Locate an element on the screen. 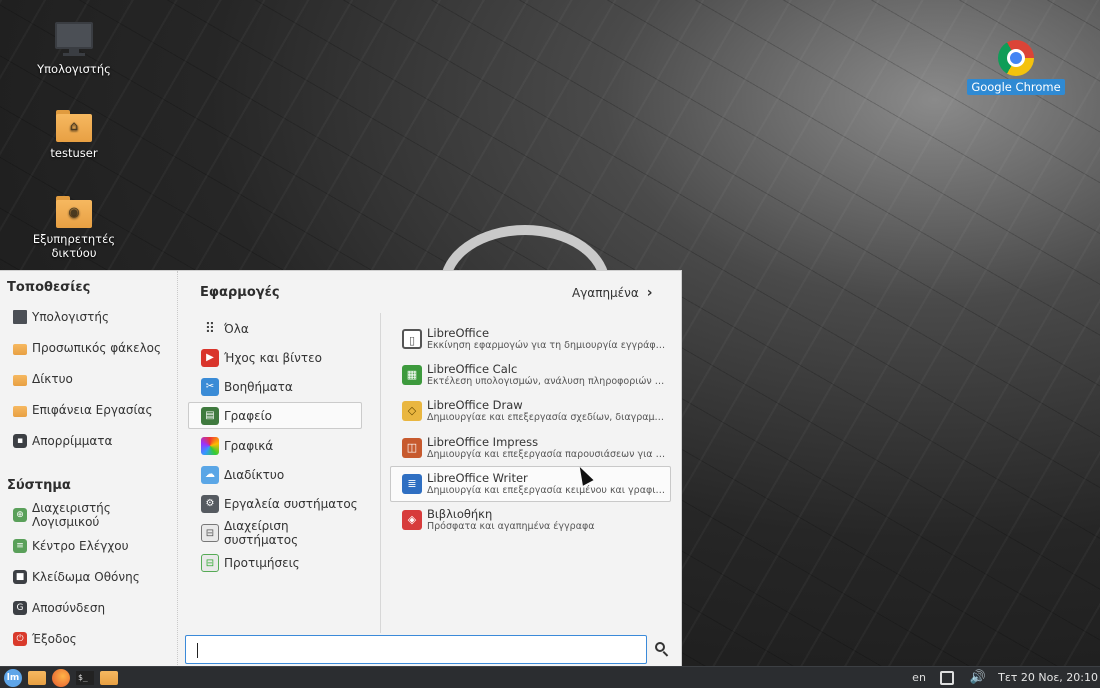 This screenshot has height=688, width=1100. system-item-logout: G Αποσύνδεση is located at coordinates (89, 608).